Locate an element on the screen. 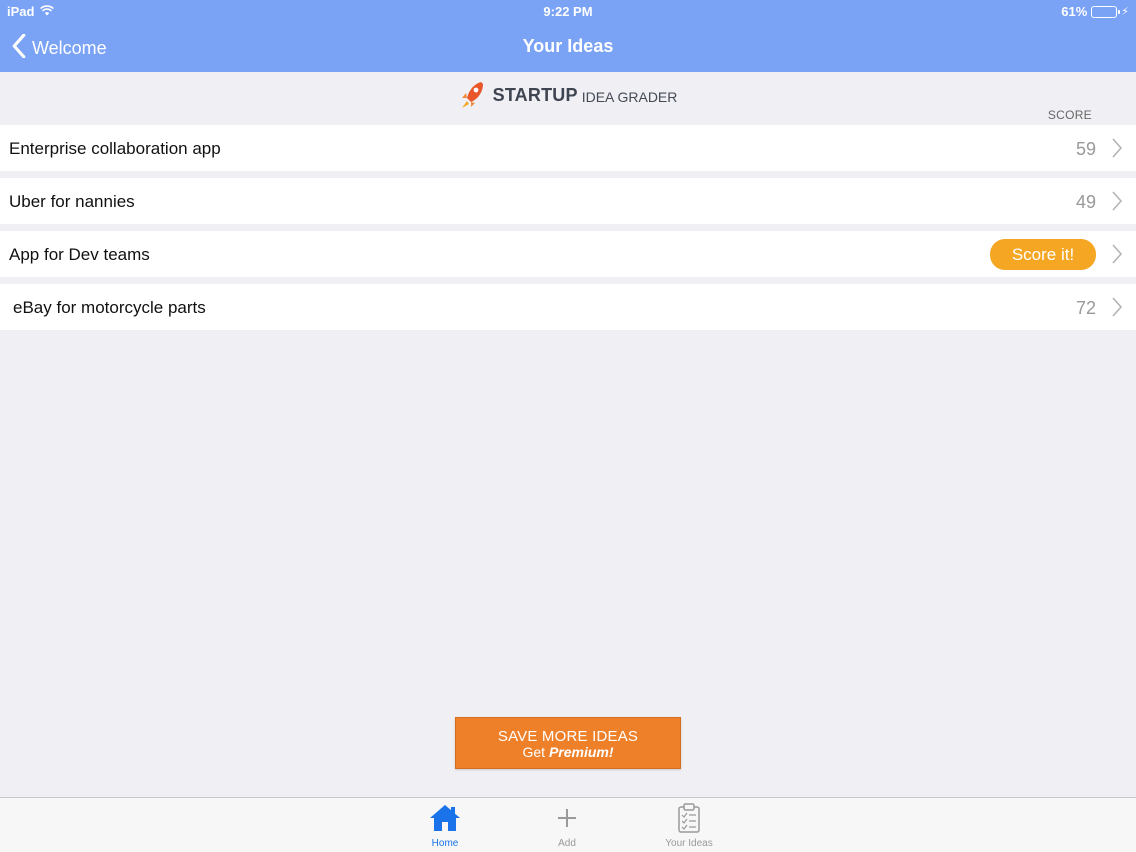 The width and height of the screenshot is (1136, 852). status-right: 61% ⚡ is located at coordinates (1095, 11).